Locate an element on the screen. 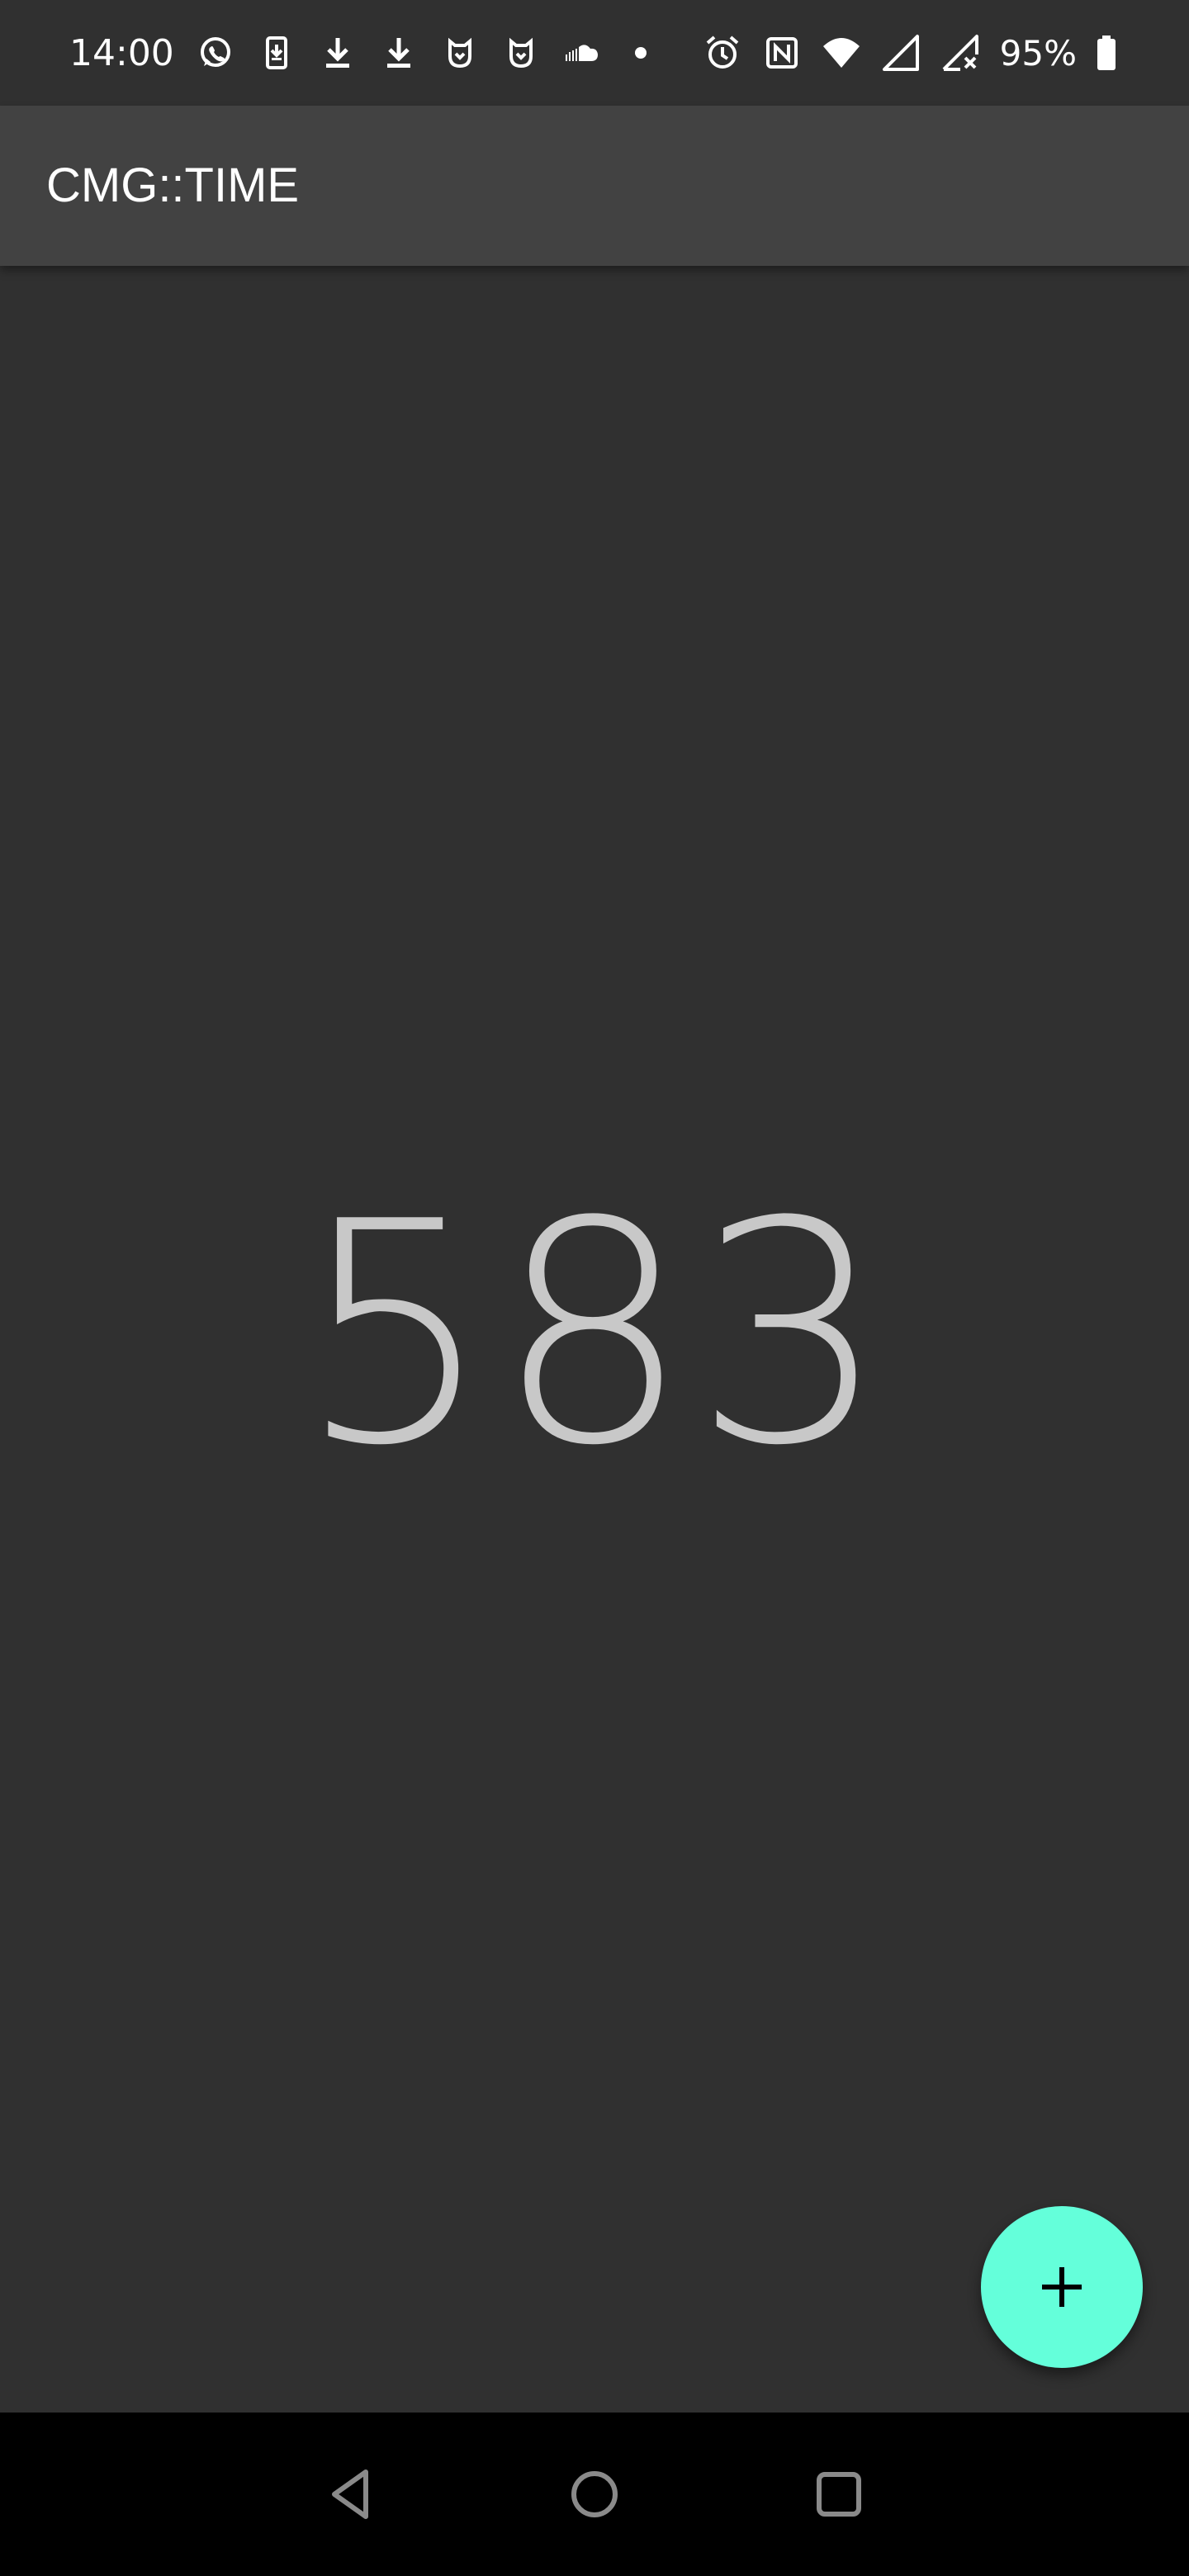  wifi-icon is located at coordinates (841, 53).